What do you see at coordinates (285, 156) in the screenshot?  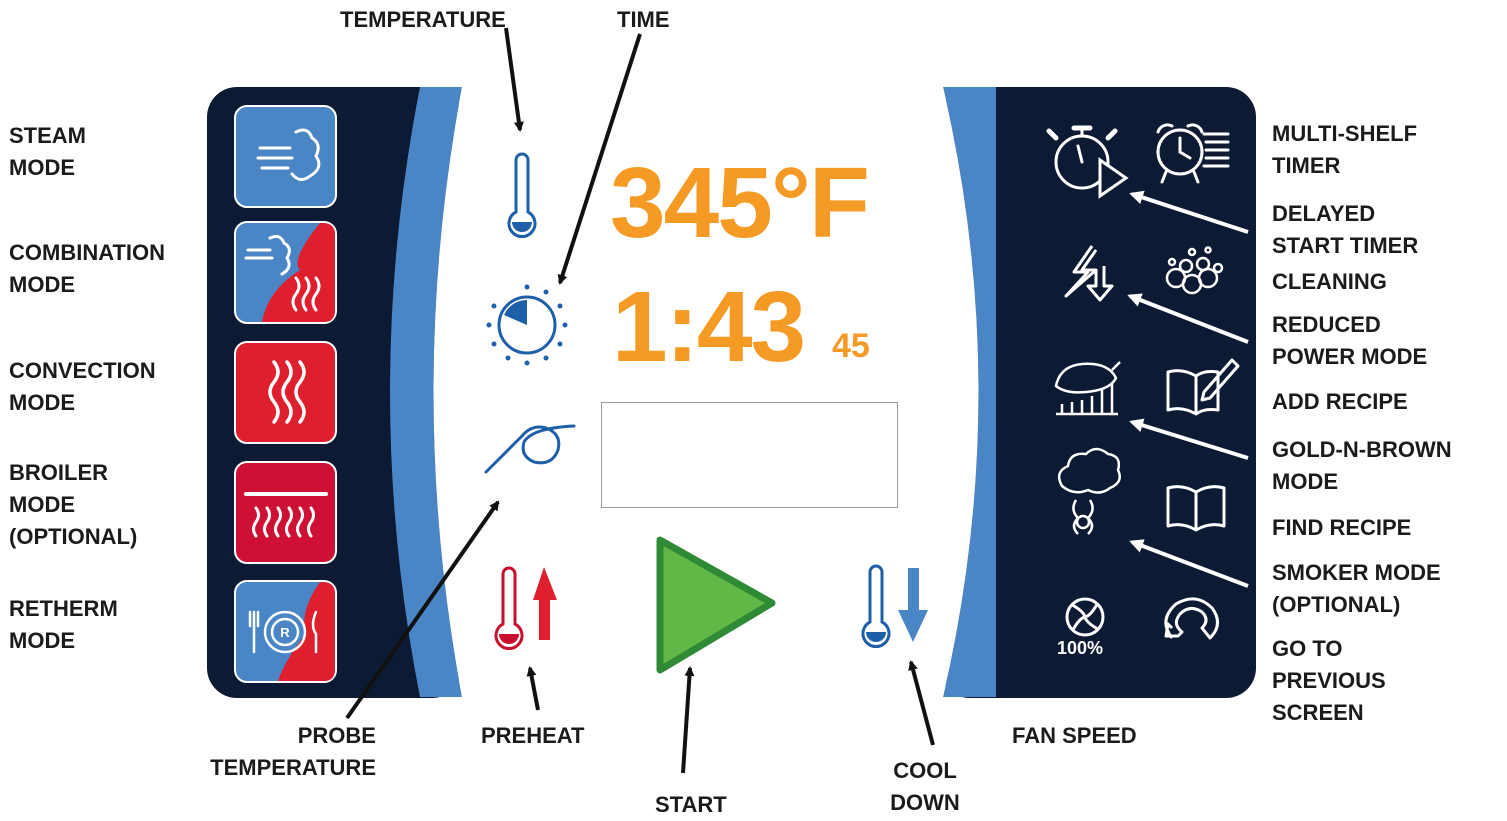 I see `steam-mode-button` at bounding box center [285, 156].